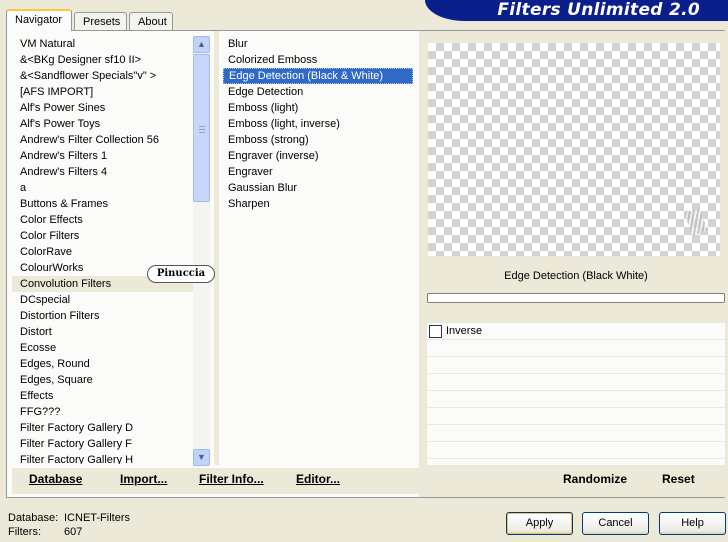 This screenshot has width=728, height=542. I want to click on list-item: DCspecial, so click(105, 300).